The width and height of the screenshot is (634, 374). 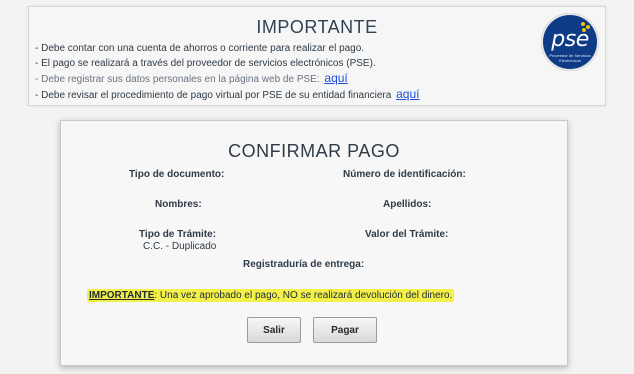 I want to click on refund-warning-label: IMPORTANTE, so click(x=122, y=295).